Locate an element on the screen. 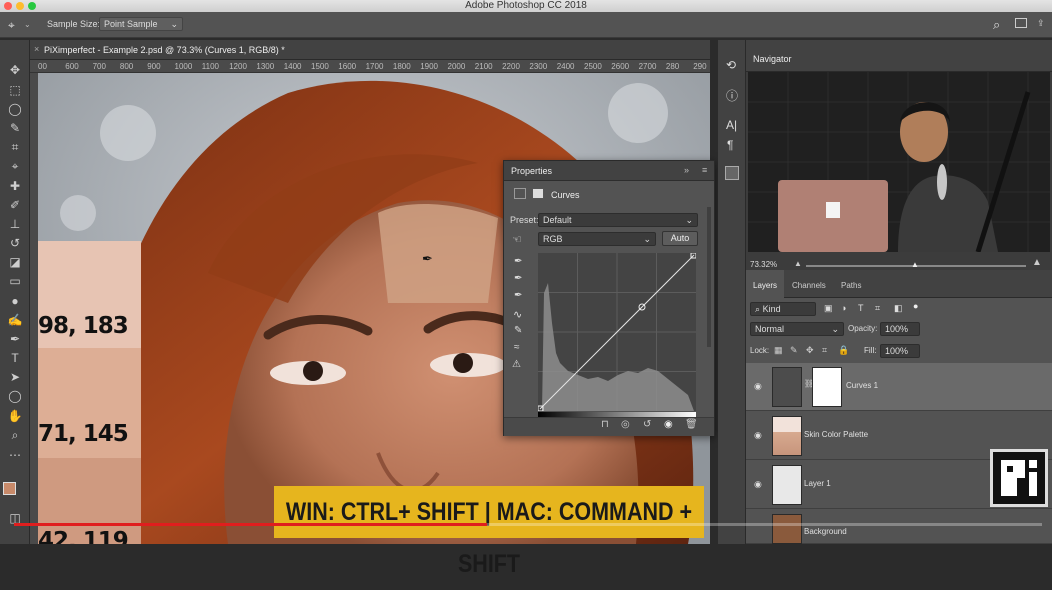 This screenshot has height=590, width=1052. layer-row-background: Background is located at coordinates (899, 527).